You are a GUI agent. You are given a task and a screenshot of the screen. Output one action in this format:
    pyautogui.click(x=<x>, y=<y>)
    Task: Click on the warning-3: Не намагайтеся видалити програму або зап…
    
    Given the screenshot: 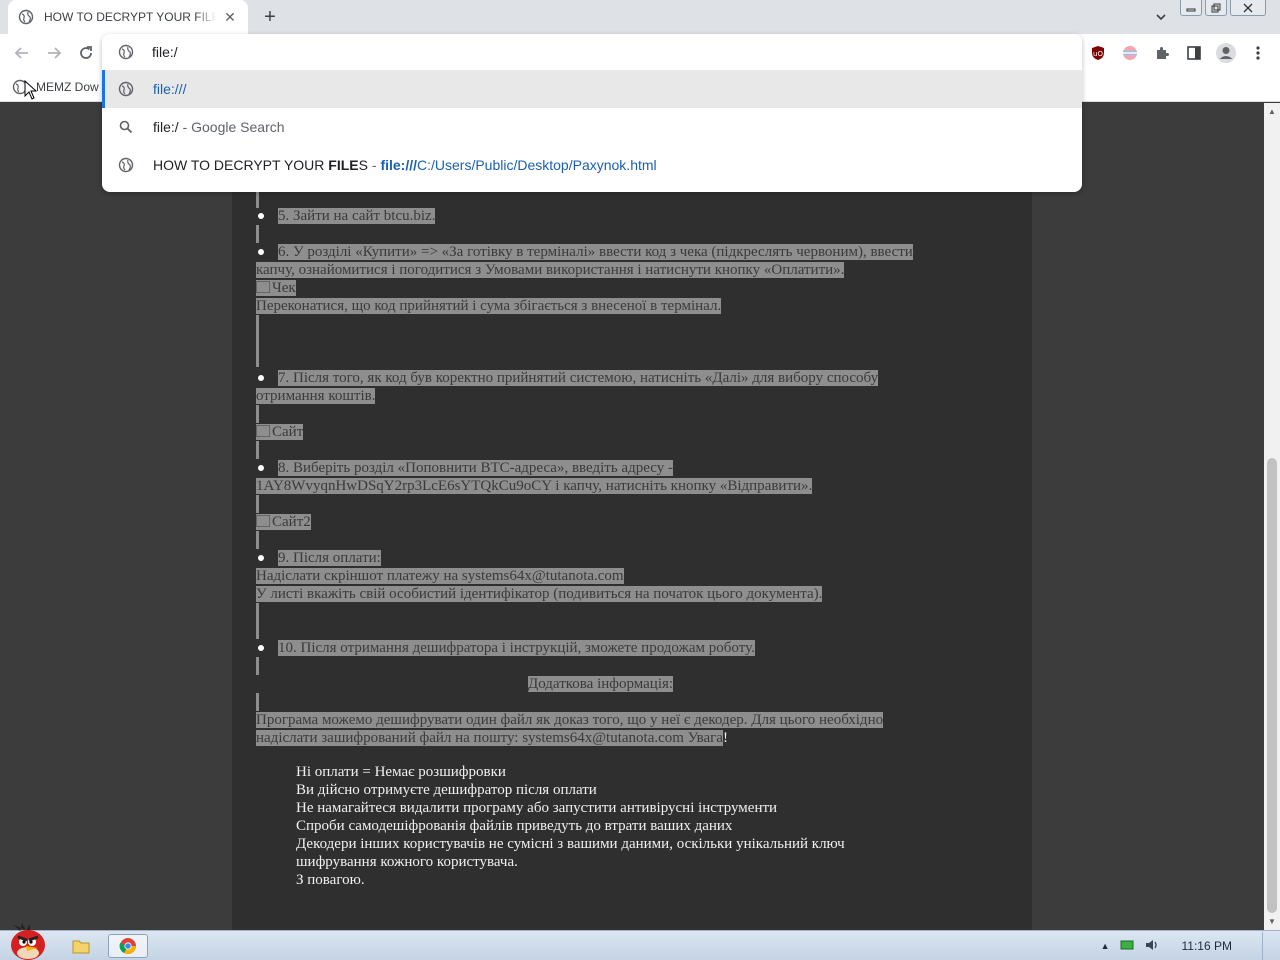 What is the action you would take?
    pyautogui.click(x=537, y=808)
    